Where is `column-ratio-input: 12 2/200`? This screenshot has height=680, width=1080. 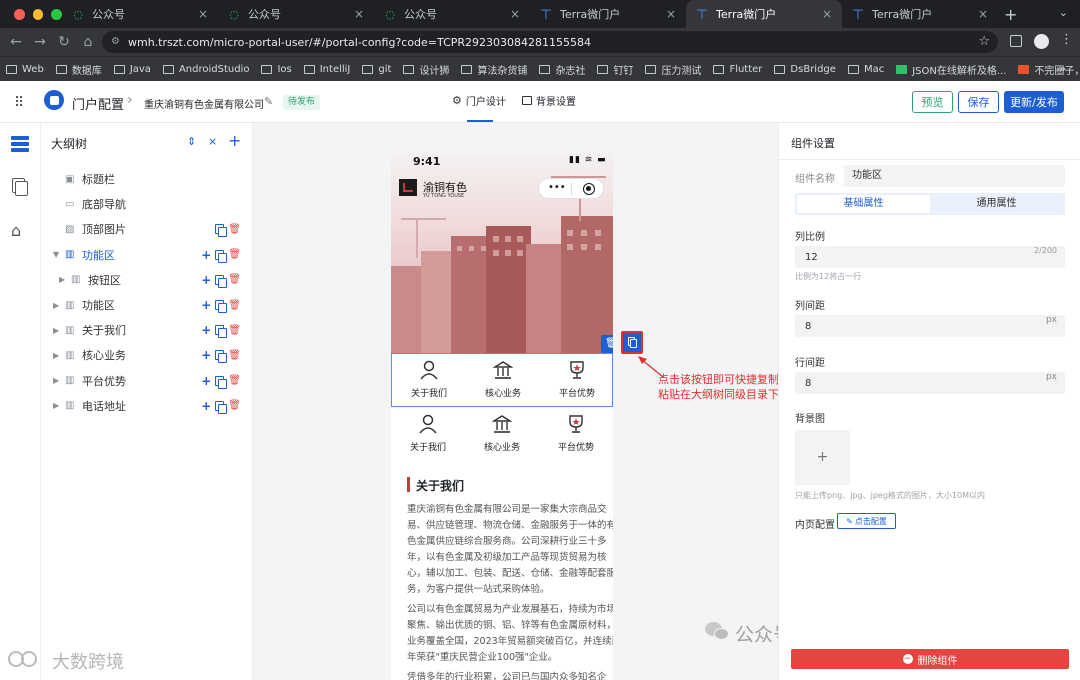
column-ratio-input: 12 2/200 is located at coordinates (930, 257).